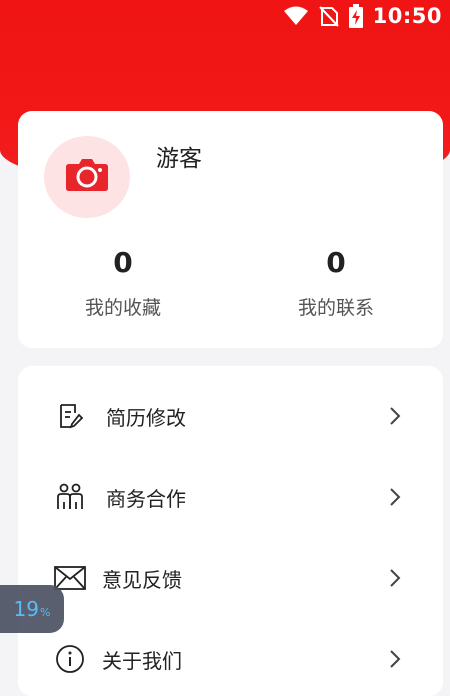  What do you see at coordinates (225, 16) in the screenshot?
I see `status-bar: 10:50` at bounding box center [225, 16].